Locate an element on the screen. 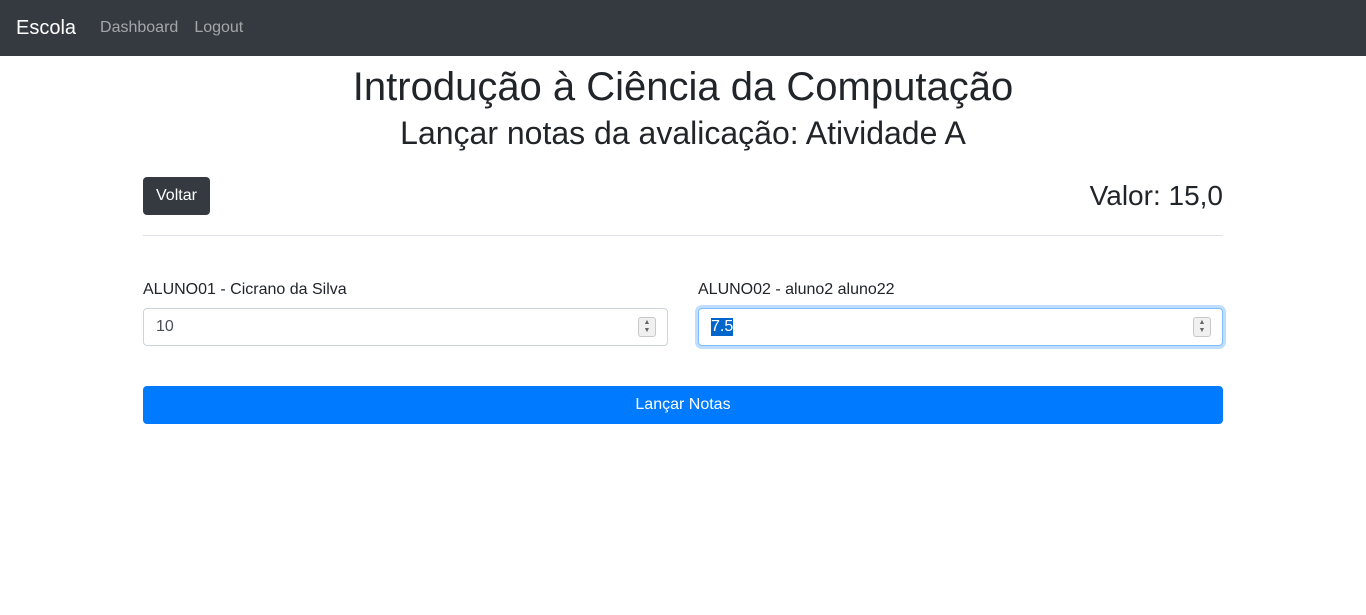 The image size is (1366, 615). grade-input-2-value: 7.5 is located at coordinates (722, 327).